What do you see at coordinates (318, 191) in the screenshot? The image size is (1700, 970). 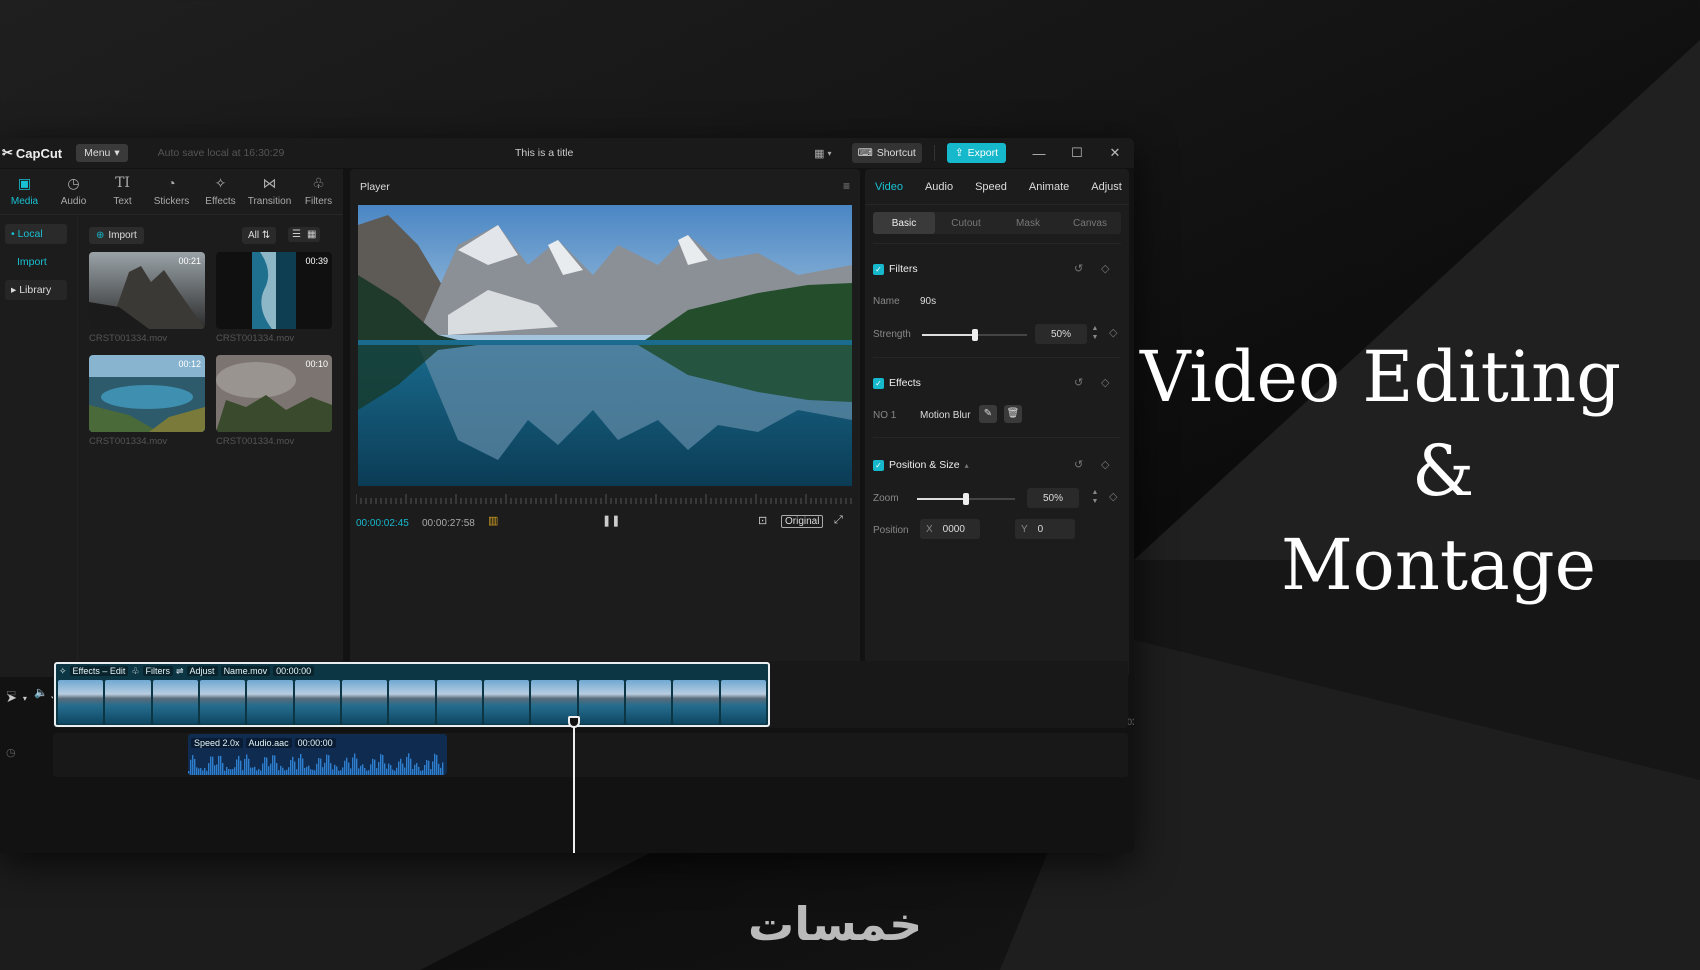 I see `tab-filters: ♧ Filters` at bounding box center [318, 191].